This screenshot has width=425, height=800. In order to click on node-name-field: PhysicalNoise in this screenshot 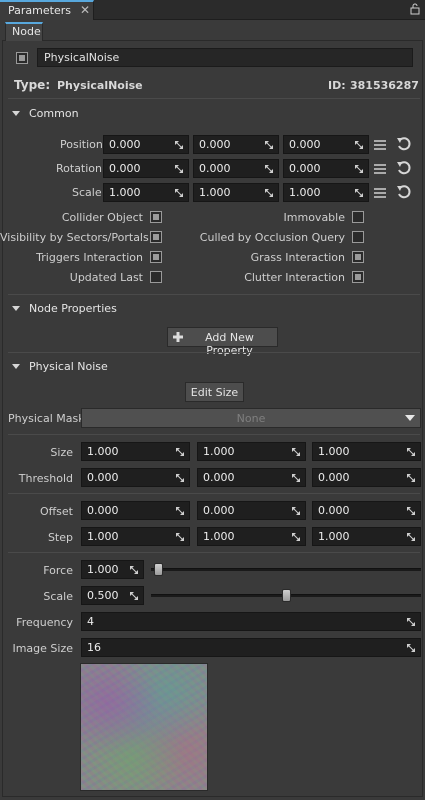, I will do `click(225, 57)`.